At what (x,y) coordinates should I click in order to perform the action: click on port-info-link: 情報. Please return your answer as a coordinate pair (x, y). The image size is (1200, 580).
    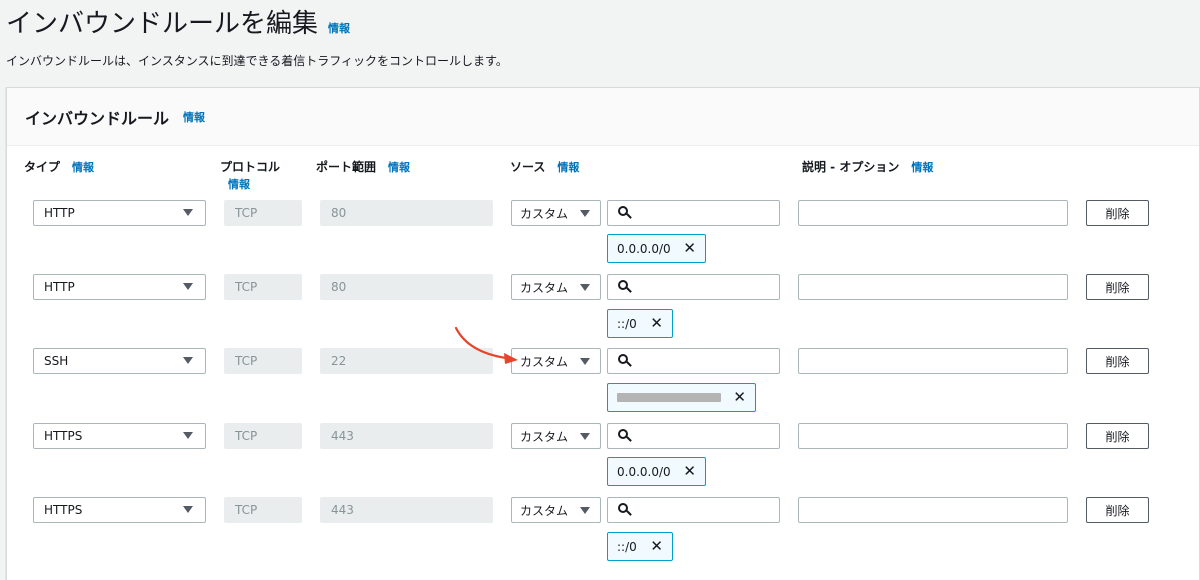
    Looking at the image, I should click on (399, 167).